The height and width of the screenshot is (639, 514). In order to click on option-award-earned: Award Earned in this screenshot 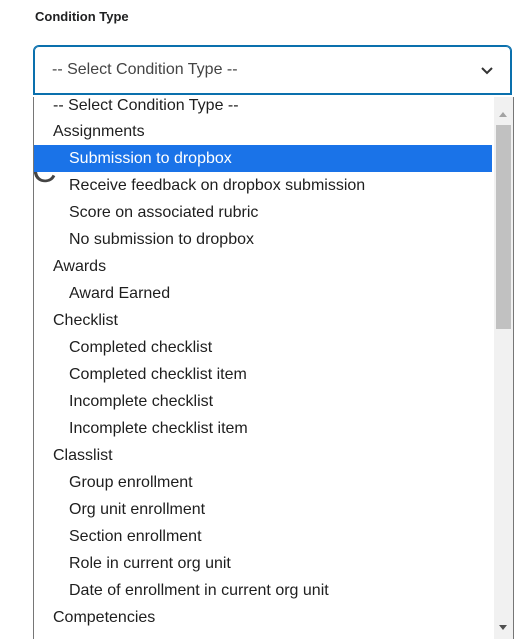, I will do `click(263, 293)`.